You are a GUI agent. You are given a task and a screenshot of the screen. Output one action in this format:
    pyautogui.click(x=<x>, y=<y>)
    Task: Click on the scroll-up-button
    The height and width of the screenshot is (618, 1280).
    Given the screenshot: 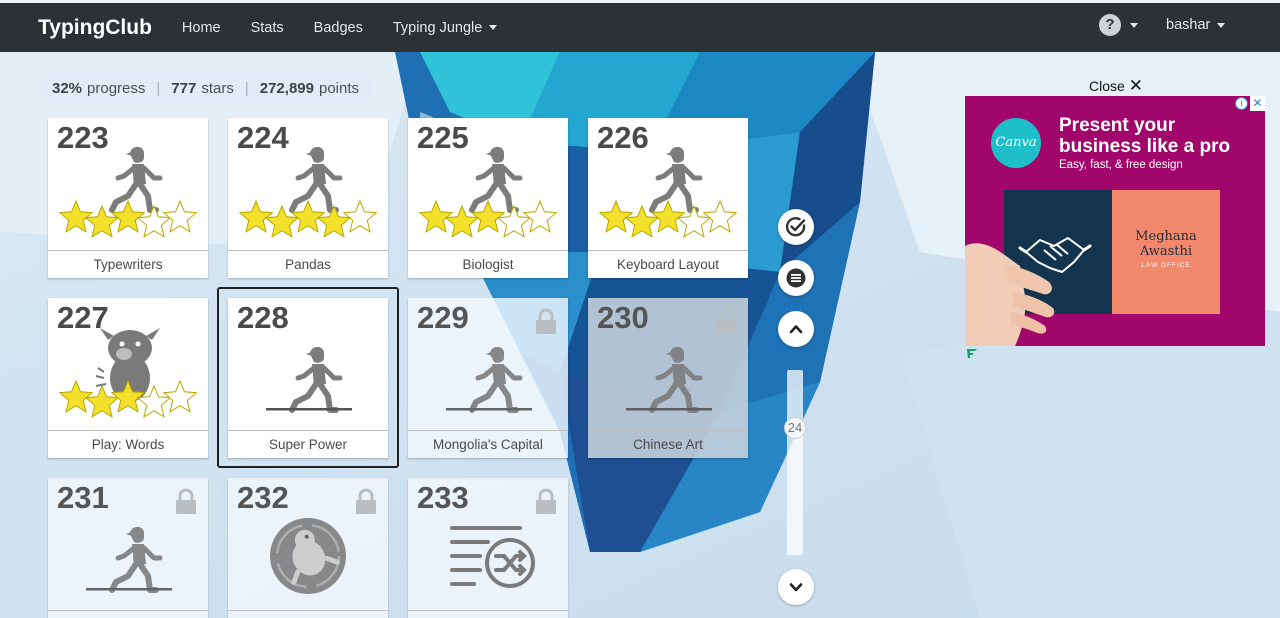 What is the action you would take?
    pyautogui.click(x=796, y=329)
    